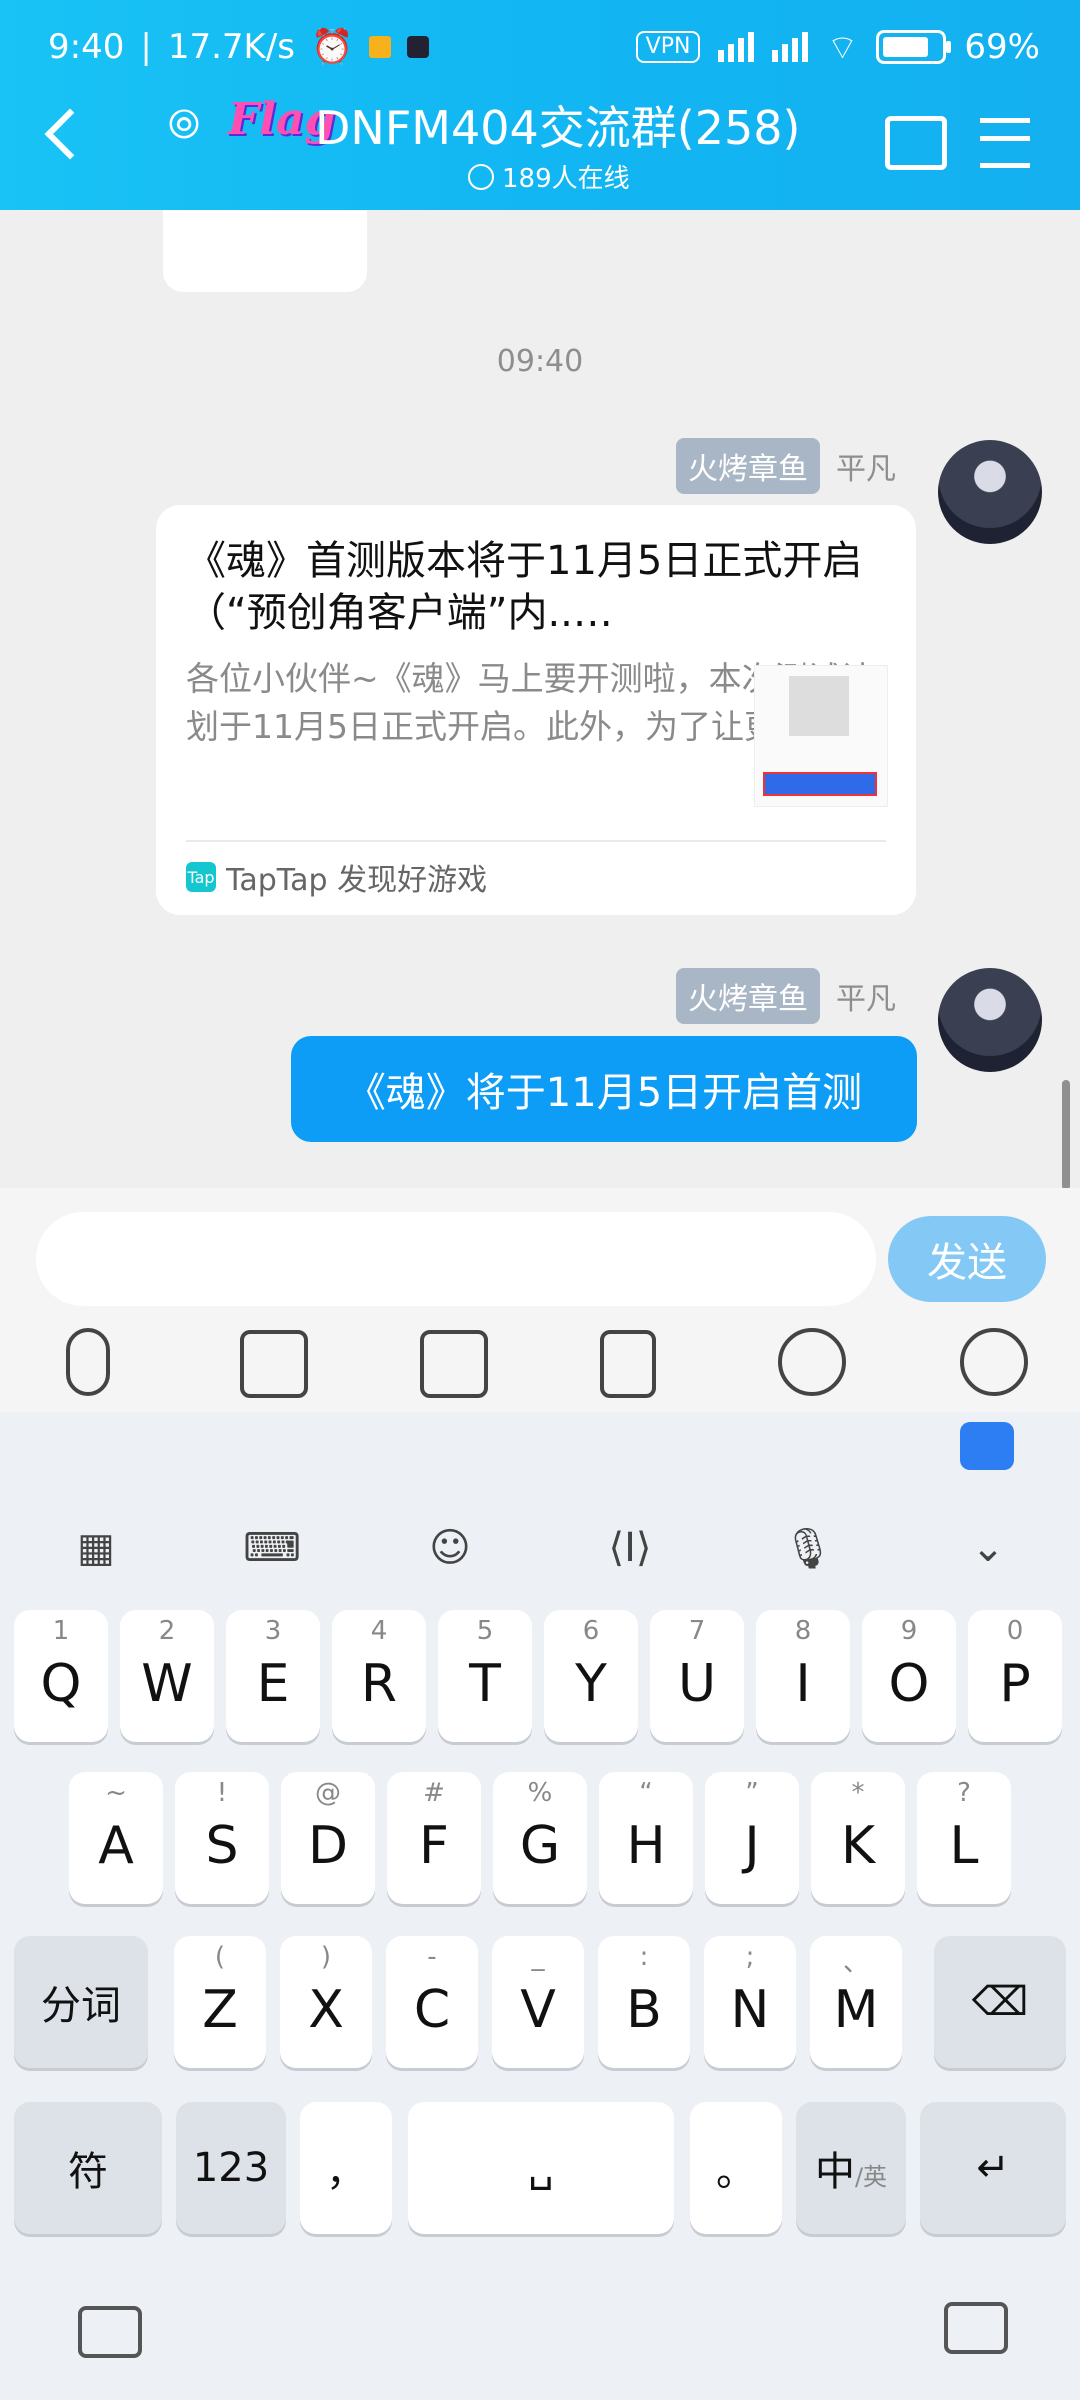  What do you see at coordinates (418, 47) in the screenshot?
I see `app-icon` at bounding box center [418, 47].